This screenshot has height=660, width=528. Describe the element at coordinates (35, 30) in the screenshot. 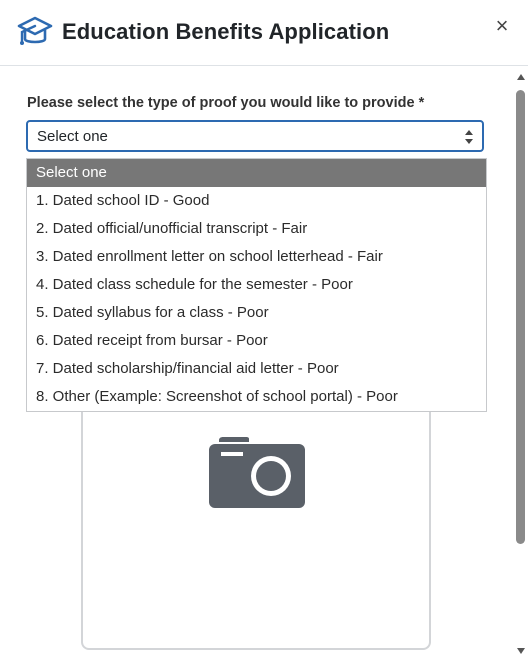

I see `graduation-cap-icon` at that location.